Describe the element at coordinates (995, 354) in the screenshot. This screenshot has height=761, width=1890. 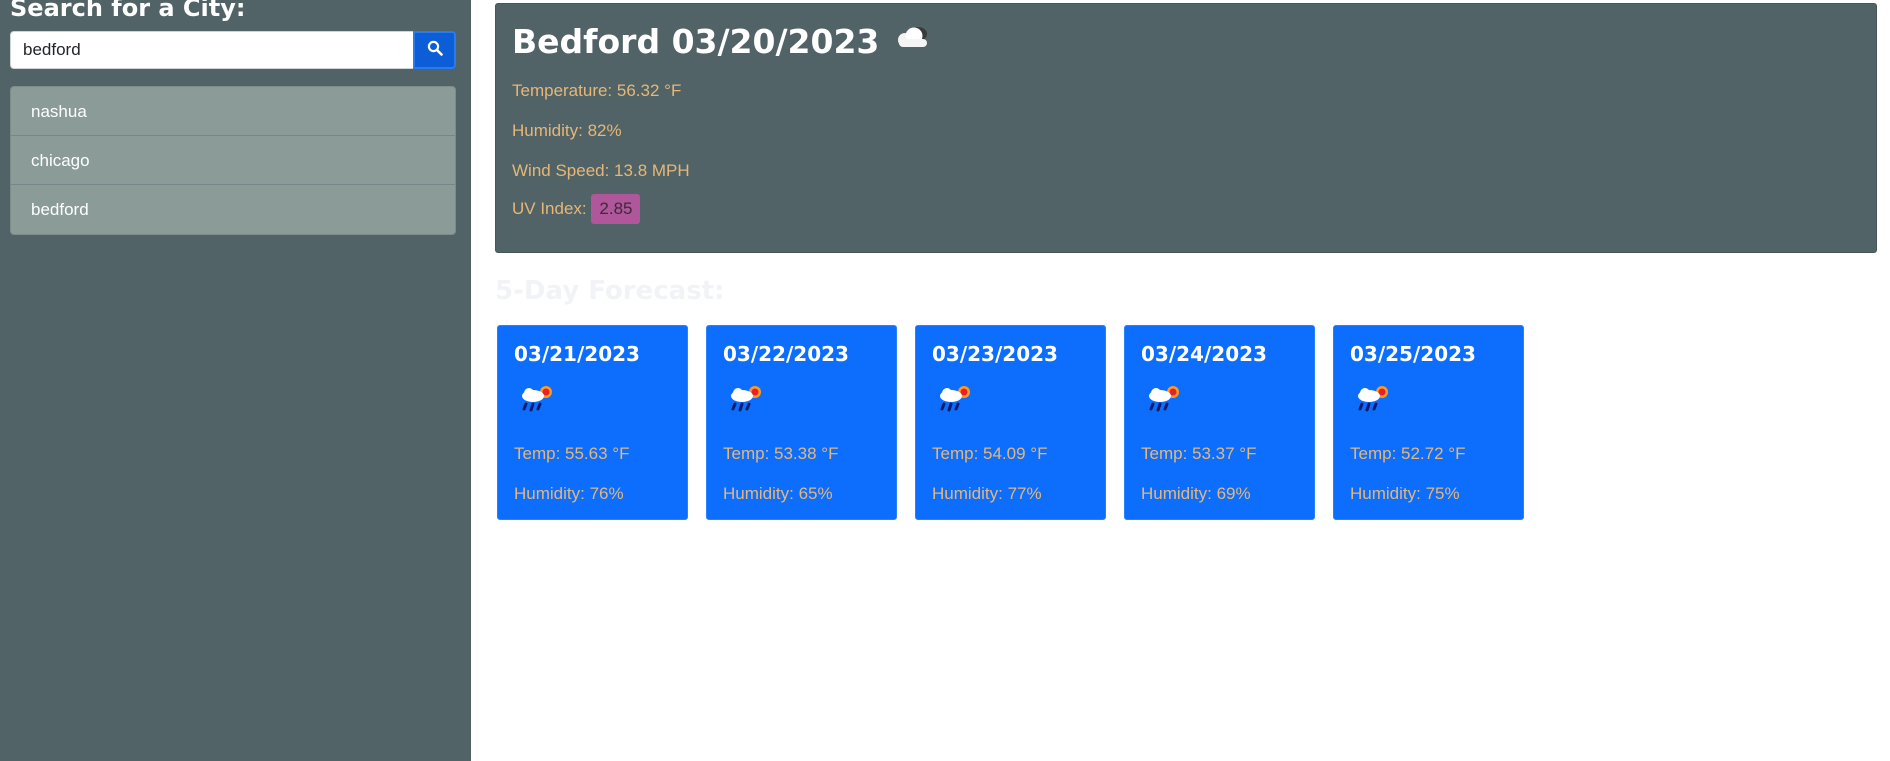
I see `forecast-date: 03/23/2023` at that location.